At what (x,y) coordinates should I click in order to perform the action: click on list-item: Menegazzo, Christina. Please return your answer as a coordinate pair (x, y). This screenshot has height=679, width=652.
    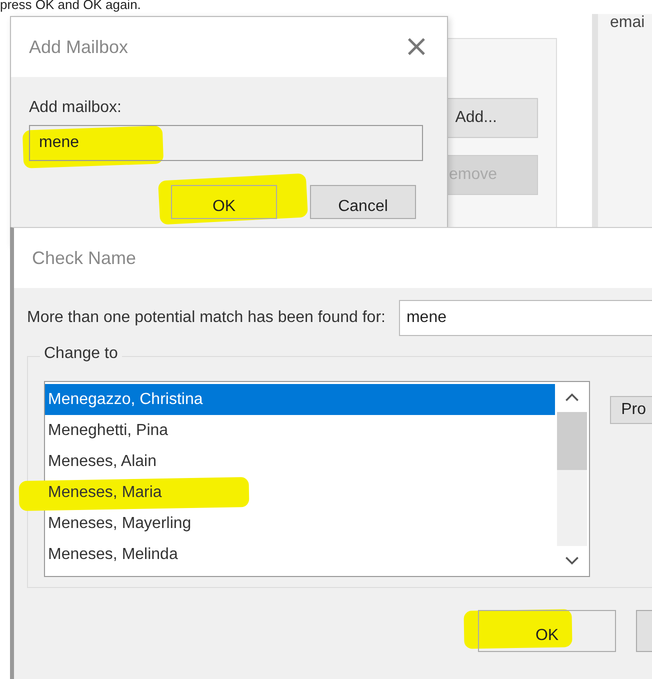
    Looking at the image, I should click on (300, 399).